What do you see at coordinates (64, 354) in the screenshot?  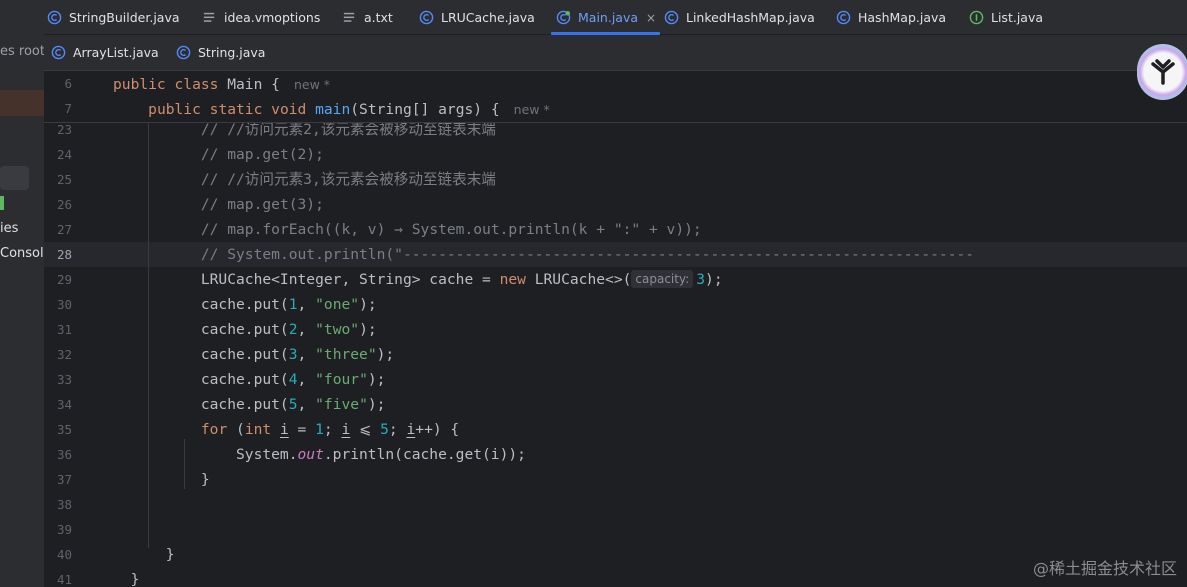 I see `line-number: 32` at bounding box center [64, 354].